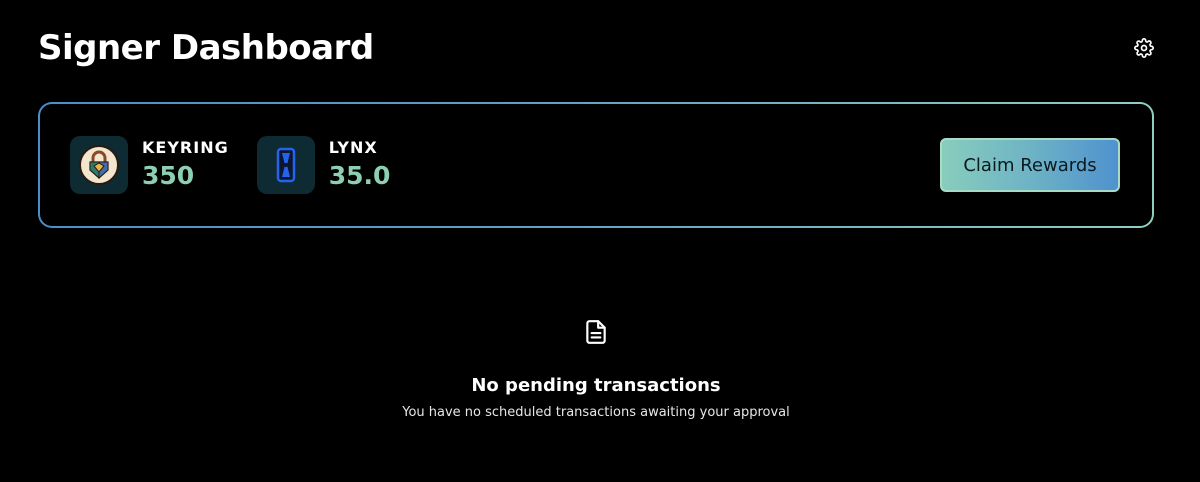  What do you see at coordinates (285, 165) in the screenshot?
I see `lynx-logo-icon` at bounding box center [285, 165].